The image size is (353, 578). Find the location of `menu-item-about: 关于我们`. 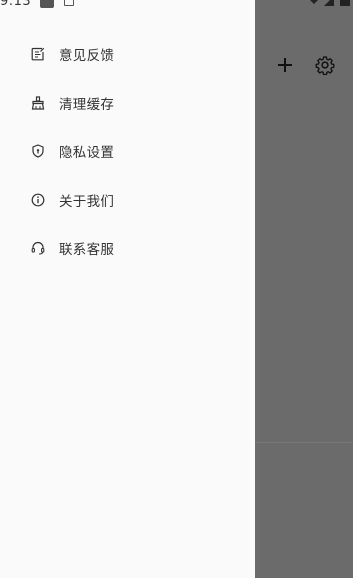

menu-item-about: 关于我们 is located at coordinates (127, 200).